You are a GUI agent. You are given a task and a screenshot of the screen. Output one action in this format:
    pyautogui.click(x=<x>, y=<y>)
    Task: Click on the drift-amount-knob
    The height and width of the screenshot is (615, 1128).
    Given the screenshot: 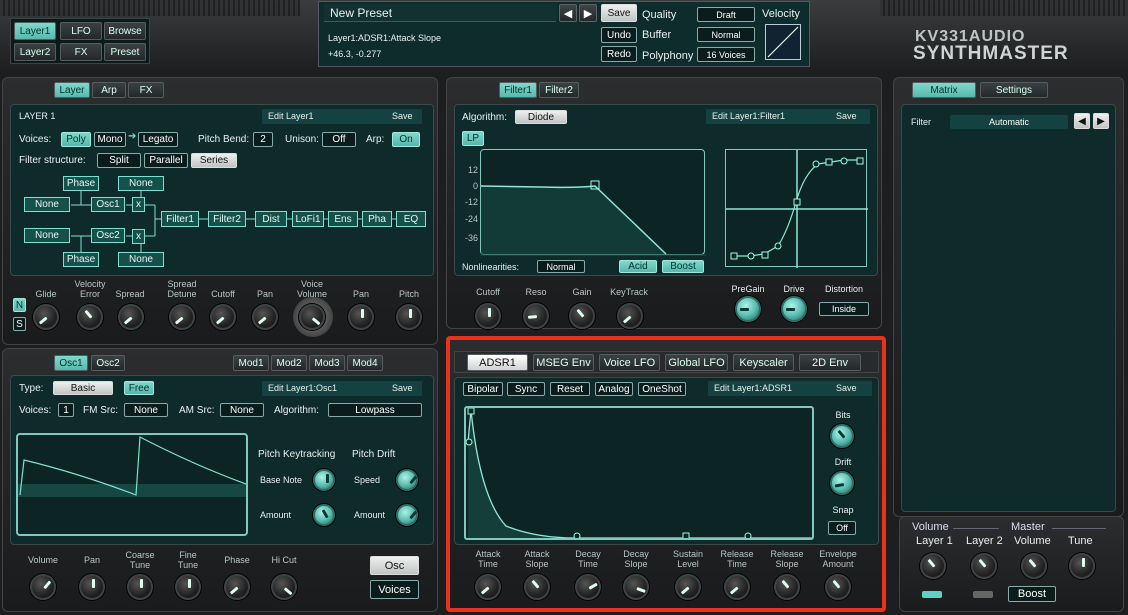 What is the action you would take?
    pyautogui.click(x=407, y=515)
    